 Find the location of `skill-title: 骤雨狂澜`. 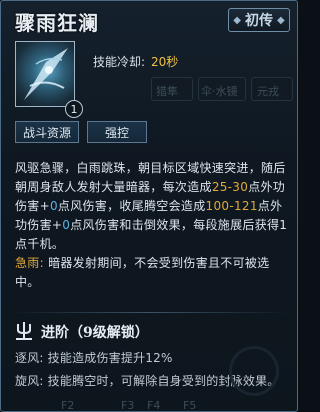

skill-title: 骤雨狂澜 is located at coordinates (57, 23).